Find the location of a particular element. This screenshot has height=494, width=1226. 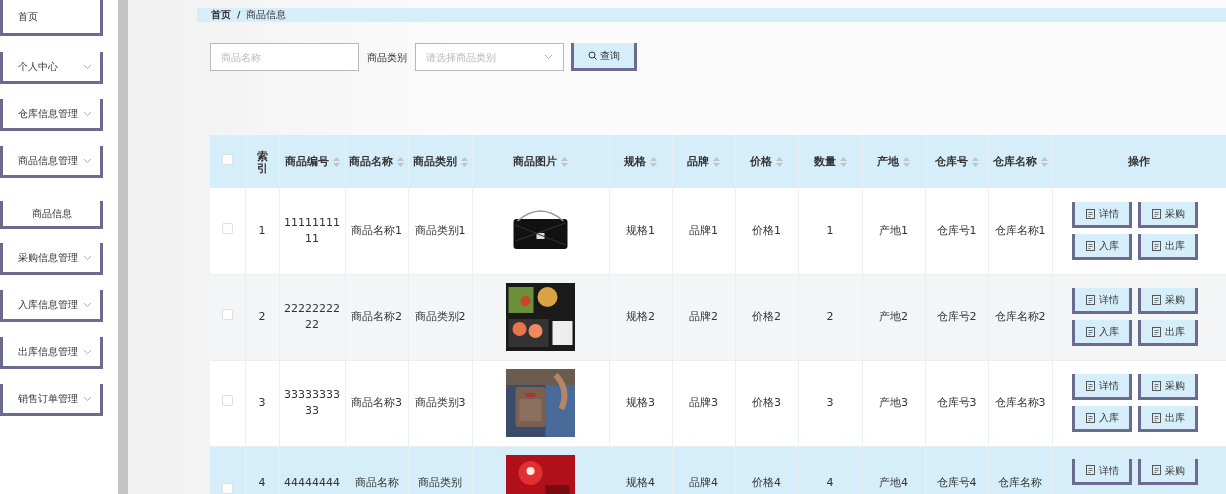

table-cell: 商品类别1 is located at coordinates (440, 230).